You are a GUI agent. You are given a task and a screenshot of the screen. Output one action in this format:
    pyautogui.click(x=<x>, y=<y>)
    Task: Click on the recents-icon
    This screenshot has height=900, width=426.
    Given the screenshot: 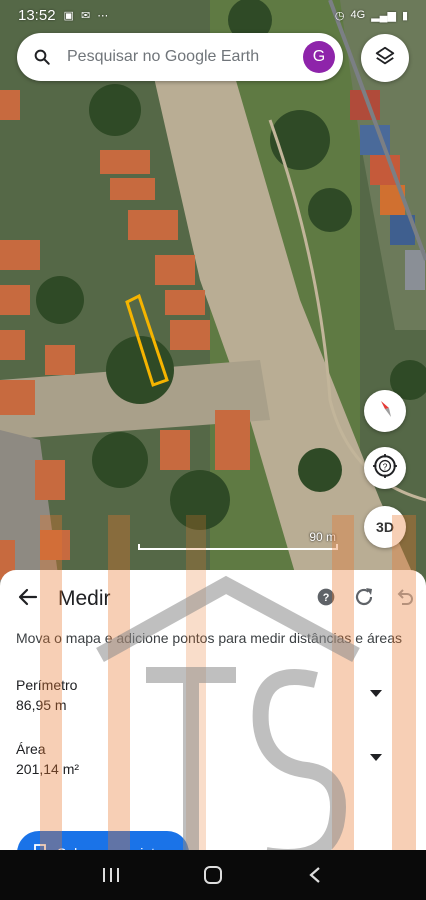 What is the action you would take?
    pyautogui.click(x=111, y=875)
    